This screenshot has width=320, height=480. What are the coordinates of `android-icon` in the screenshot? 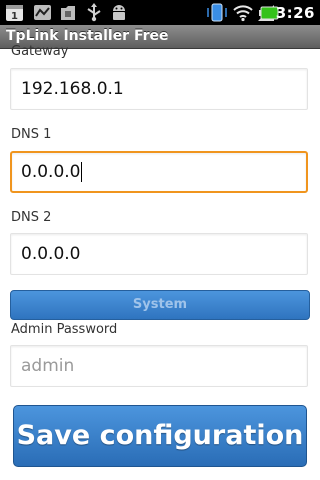 It's located at (119, 12).